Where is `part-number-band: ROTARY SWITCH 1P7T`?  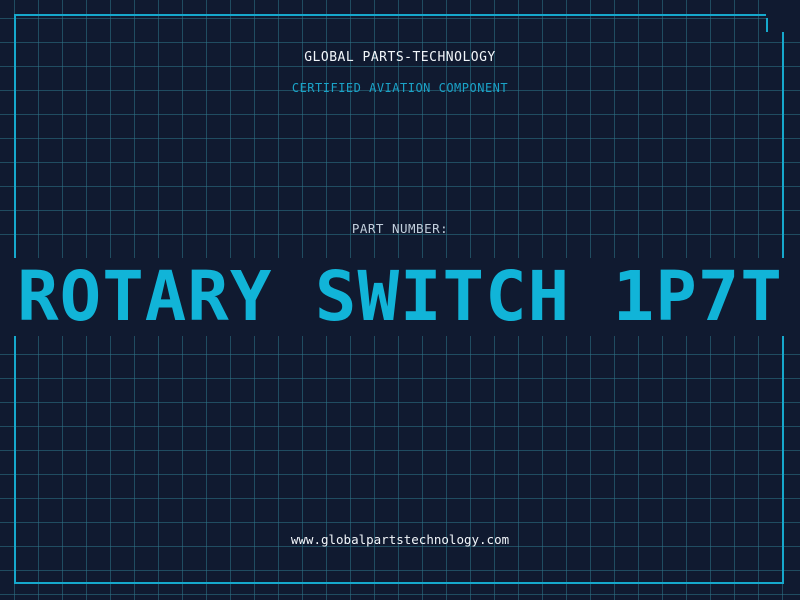
part-number-band: ROTARY SWITCH 1P7T is located at coordinates (400, 297).